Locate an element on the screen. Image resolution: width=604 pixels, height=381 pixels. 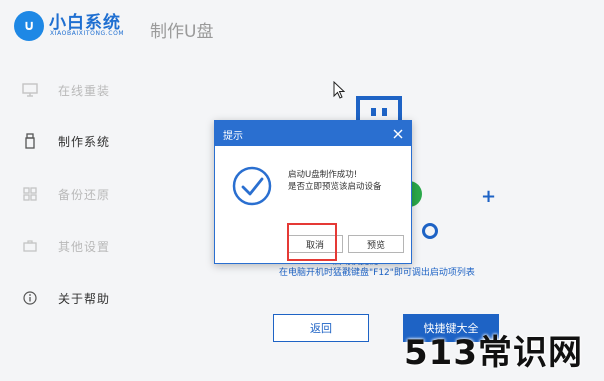
sidebar-item-other-settings: 其他设置 is located at coordinates (66, 246).